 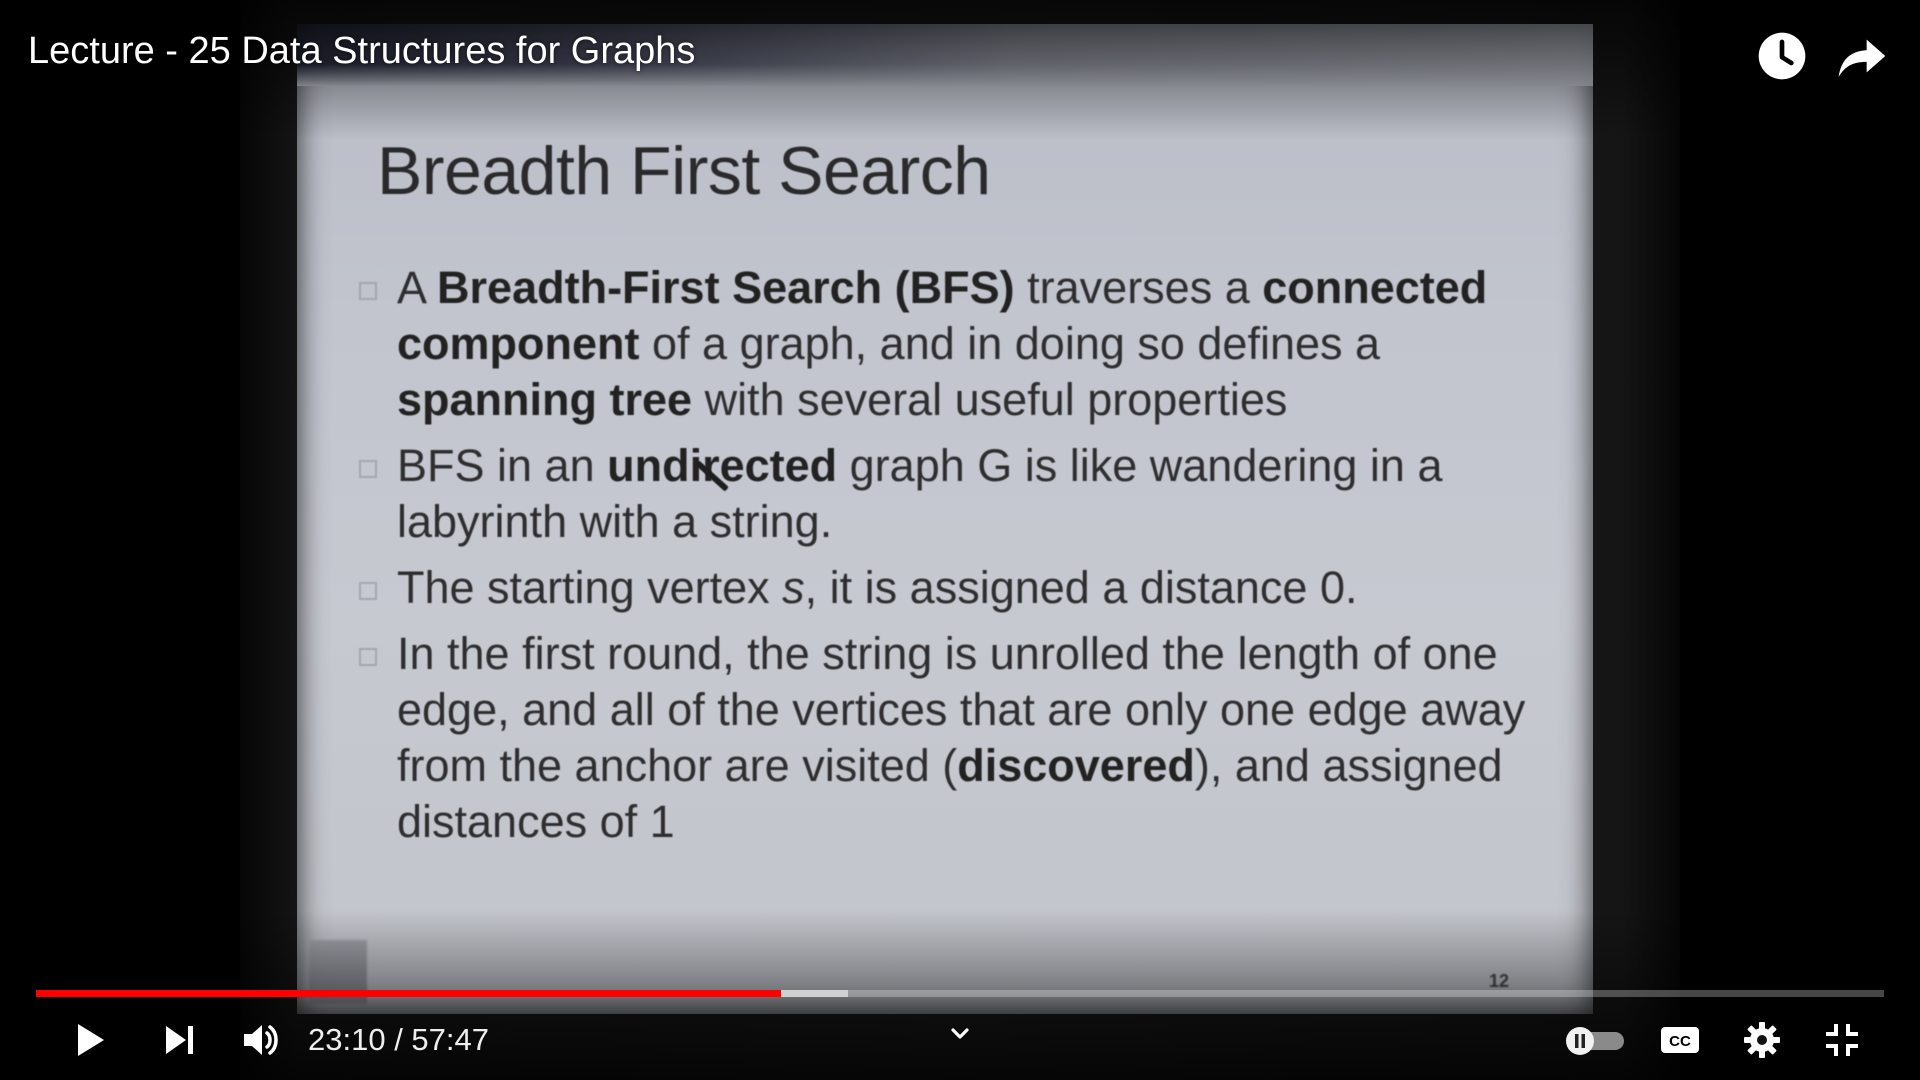 I want to click on autoplay-toggle, so click(x=1595, y=1040).